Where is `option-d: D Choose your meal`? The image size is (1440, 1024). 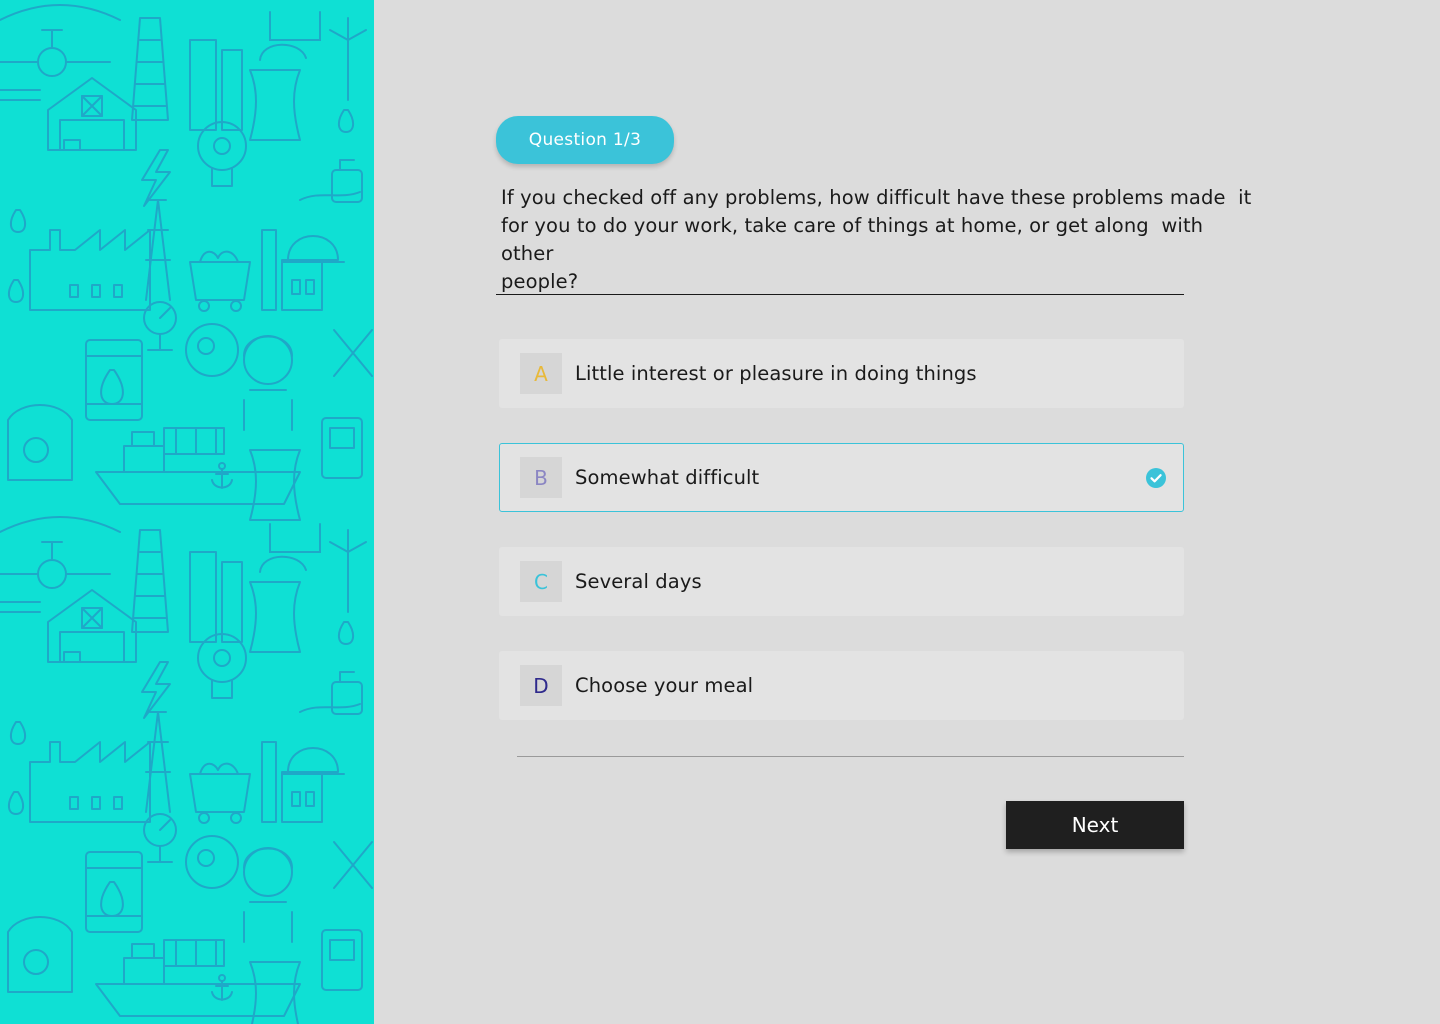 option-d: D Choose your meal is located at coordinates (841, 685).